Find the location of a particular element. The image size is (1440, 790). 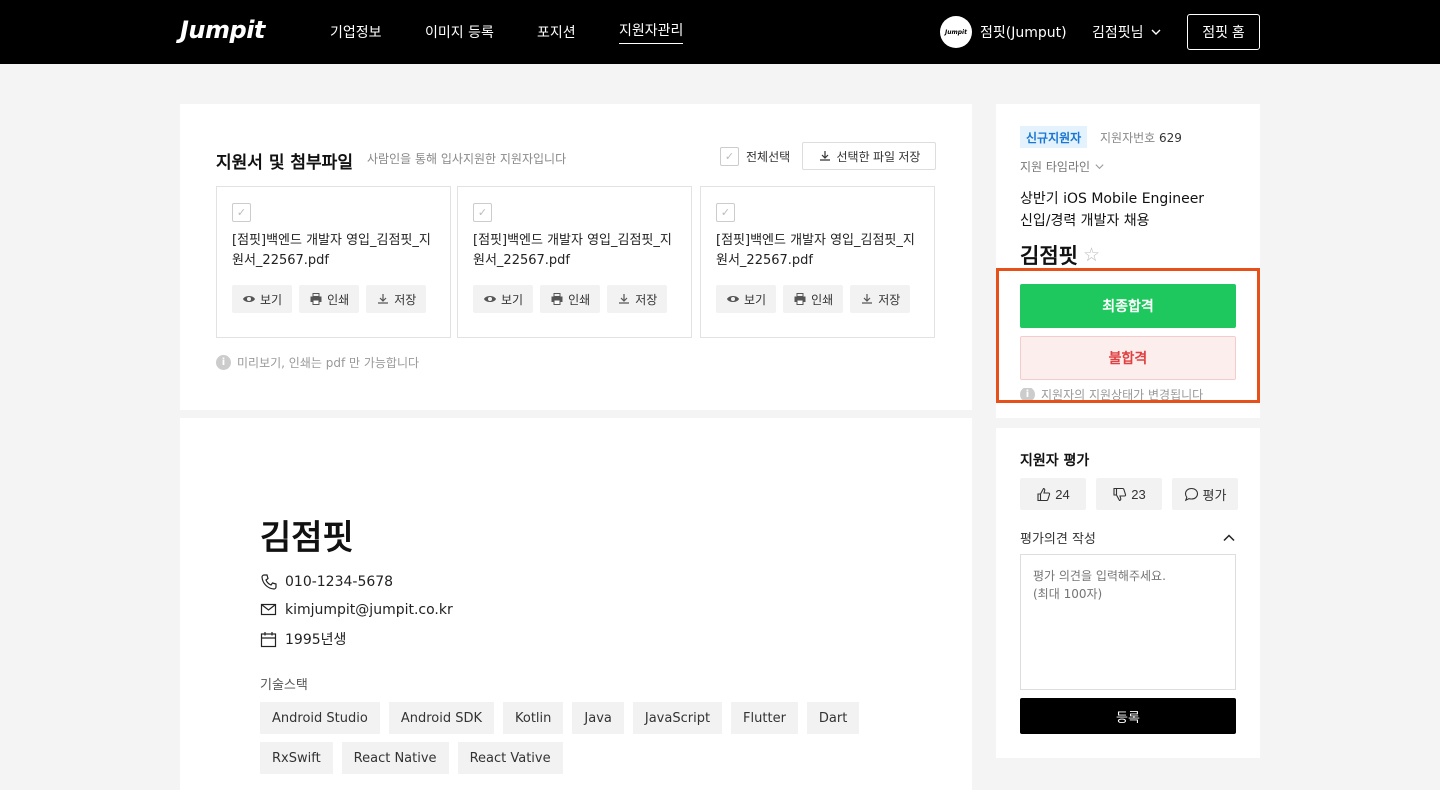

skill-tag: Java is located at coordinates (598, 718).